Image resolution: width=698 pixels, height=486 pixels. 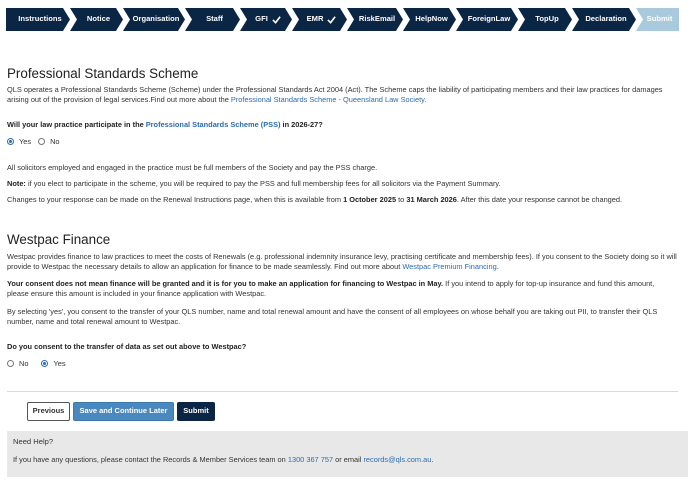 I want to click on step-label: Staff, so click(x=214, y=19).